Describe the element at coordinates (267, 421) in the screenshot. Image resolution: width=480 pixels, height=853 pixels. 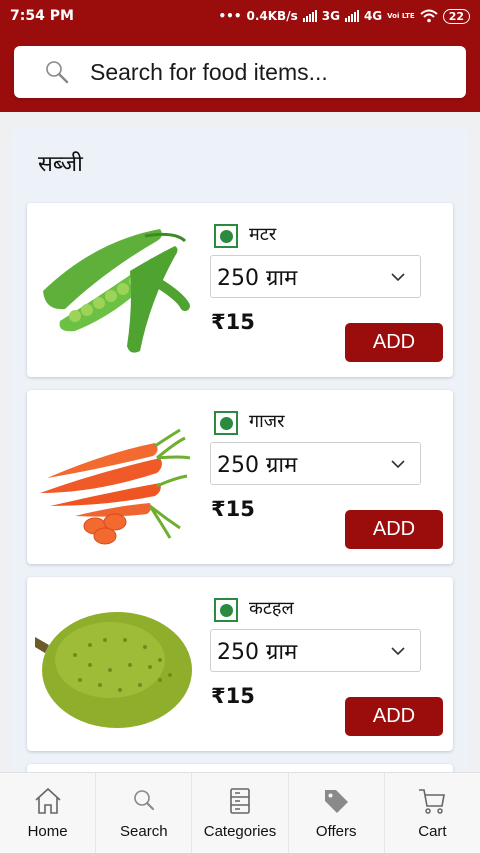
I see `product-name: गाजर` at that location.